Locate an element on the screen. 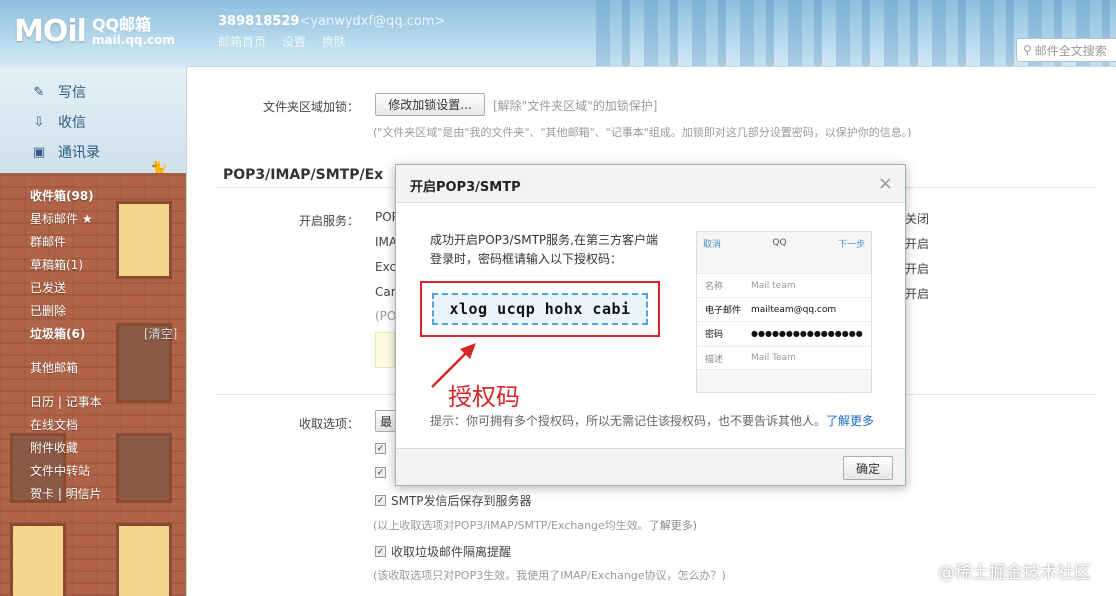 The image size is (1116, 596). inbox-label: 收信 is located at coordinates (72, 123).